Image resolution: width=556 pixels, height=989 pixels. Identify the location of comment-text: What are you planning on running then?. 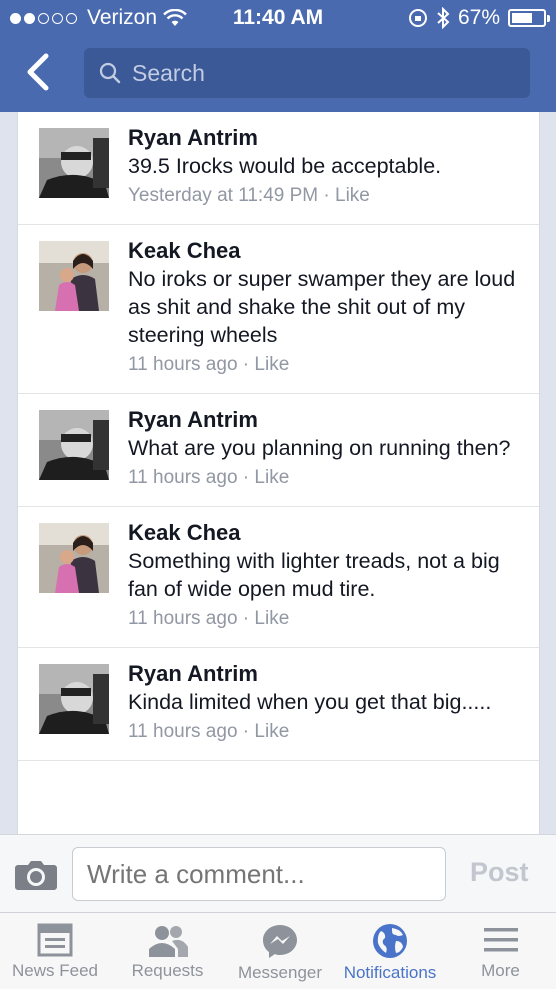
(319, 448).